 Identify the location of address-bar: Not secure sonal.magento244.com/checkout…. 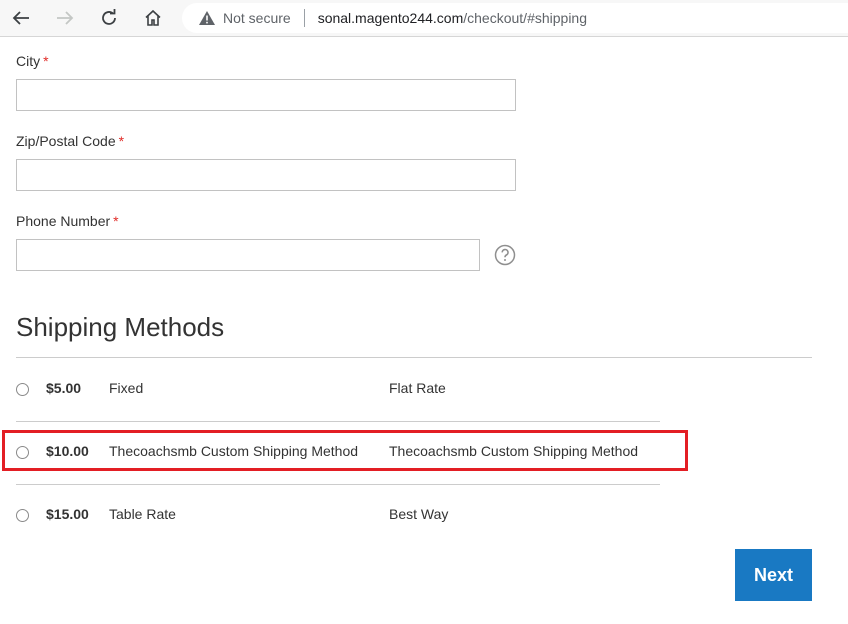
(515, 18).